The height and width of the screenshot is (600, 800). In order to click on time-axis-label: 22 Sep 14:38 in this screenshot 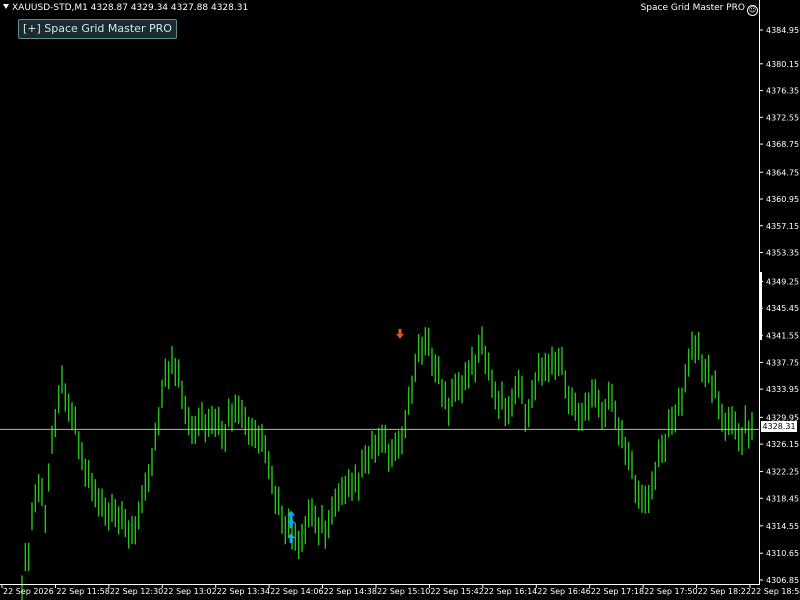, I will do `click(350, 591)`.